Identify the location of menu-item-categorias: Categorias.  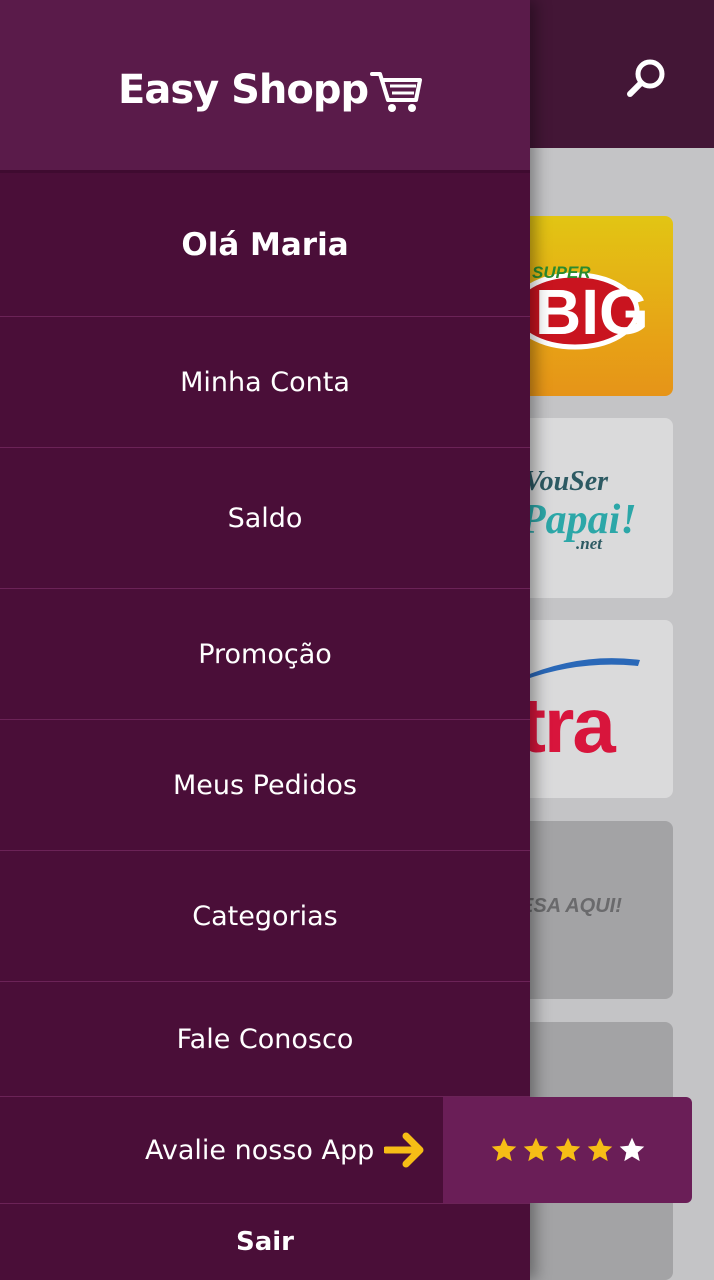
(265, 916).